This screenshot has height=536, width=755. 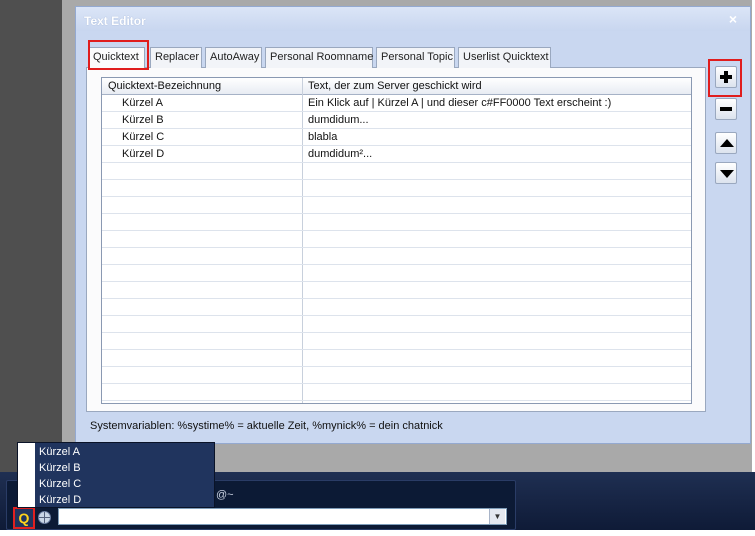 What do you see at coordinates (143, 154) in the screenshot?
I see `row-name: Kürzel D` at bounding box center [143, 154].